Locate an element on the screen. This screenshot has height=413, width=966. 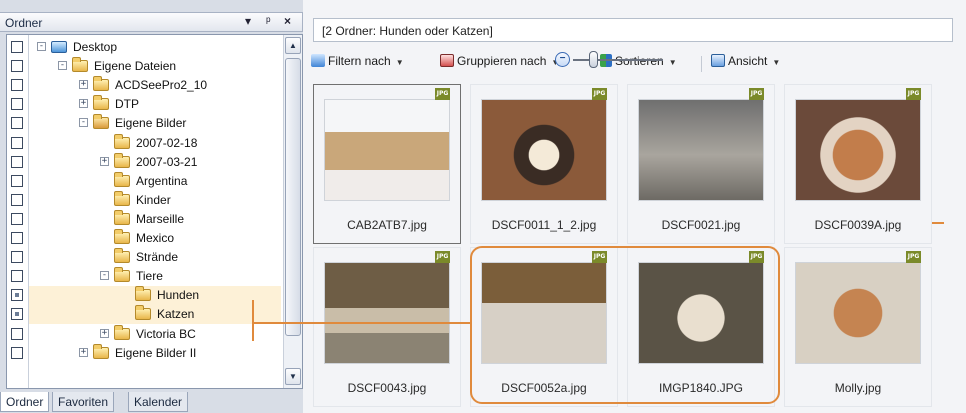
thumbnail-filename: DSCF0039A.jpg is located at coordinates (858, 225).